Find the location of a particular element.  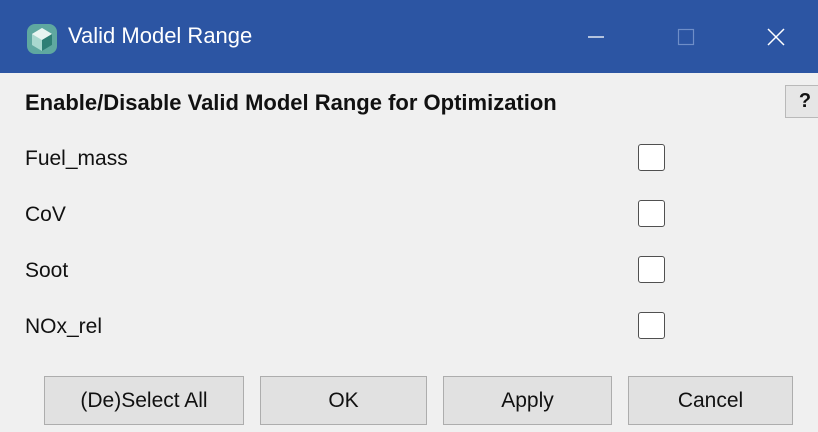

list-item: CoV is located at coordinates (409, 215).